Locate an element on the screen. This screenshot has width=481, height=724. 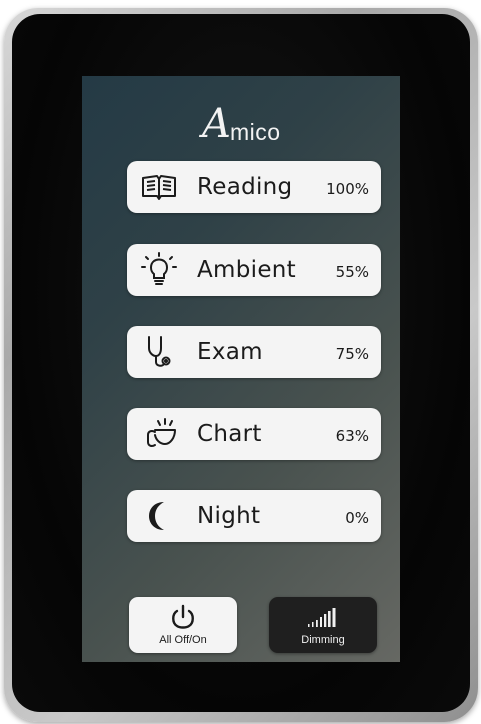
signal-bars-icon is located at coordinates (322, 617).